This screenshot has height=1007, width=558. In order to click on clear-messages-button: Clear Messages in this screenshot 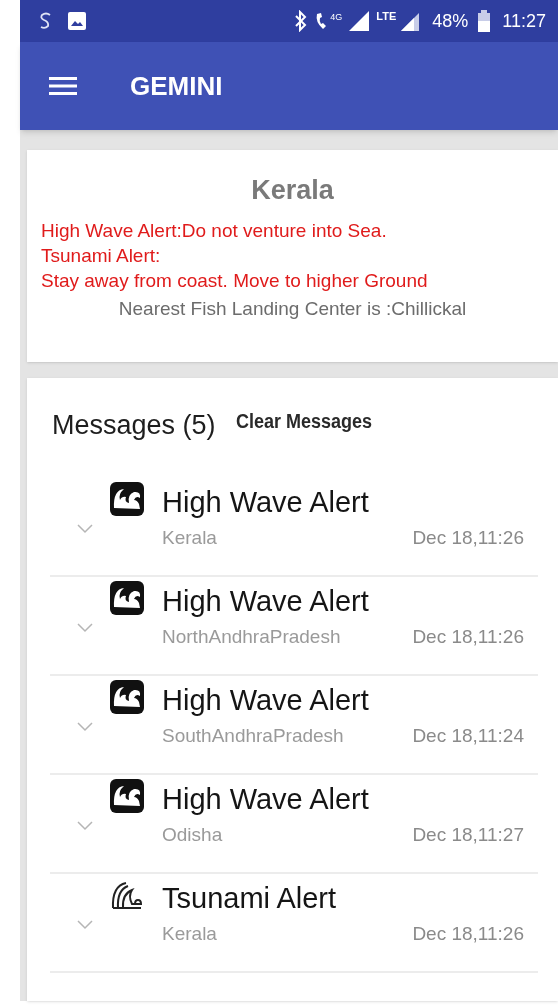, I will do `click(303, 421)`.